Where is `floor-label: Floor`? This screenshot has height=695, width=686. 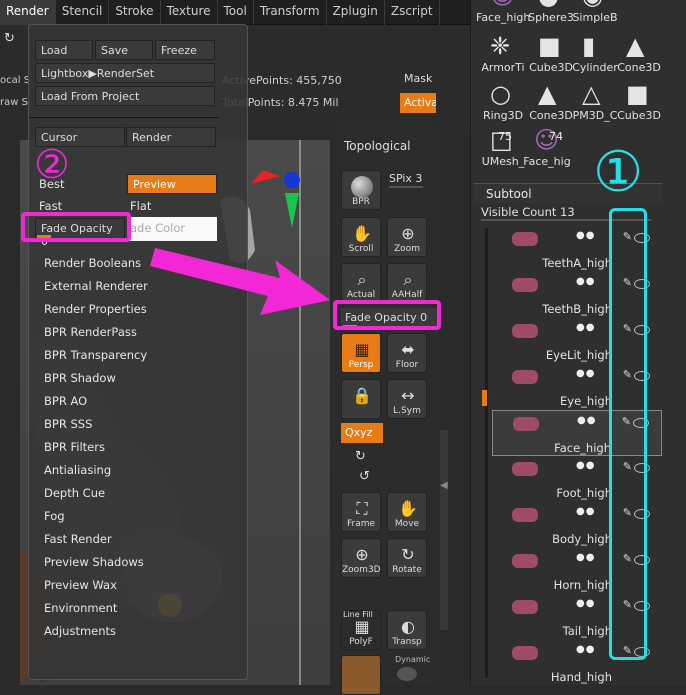 floor-label: Floor is located at coordinates (407, 365).